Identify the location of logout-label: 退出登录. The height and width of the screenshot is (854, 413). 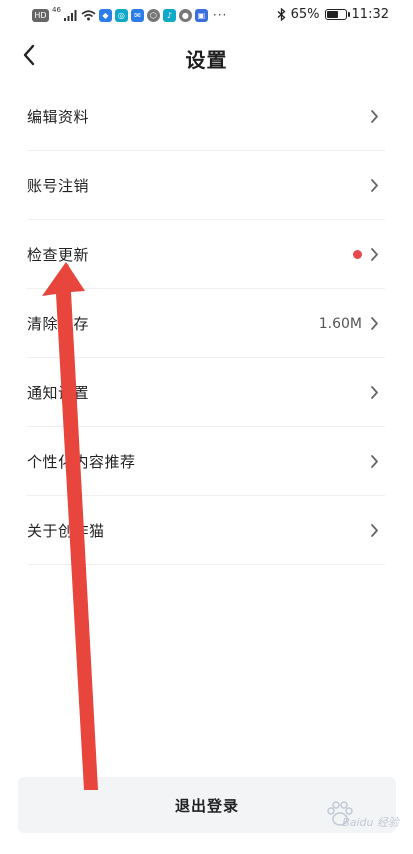
(206, 805).